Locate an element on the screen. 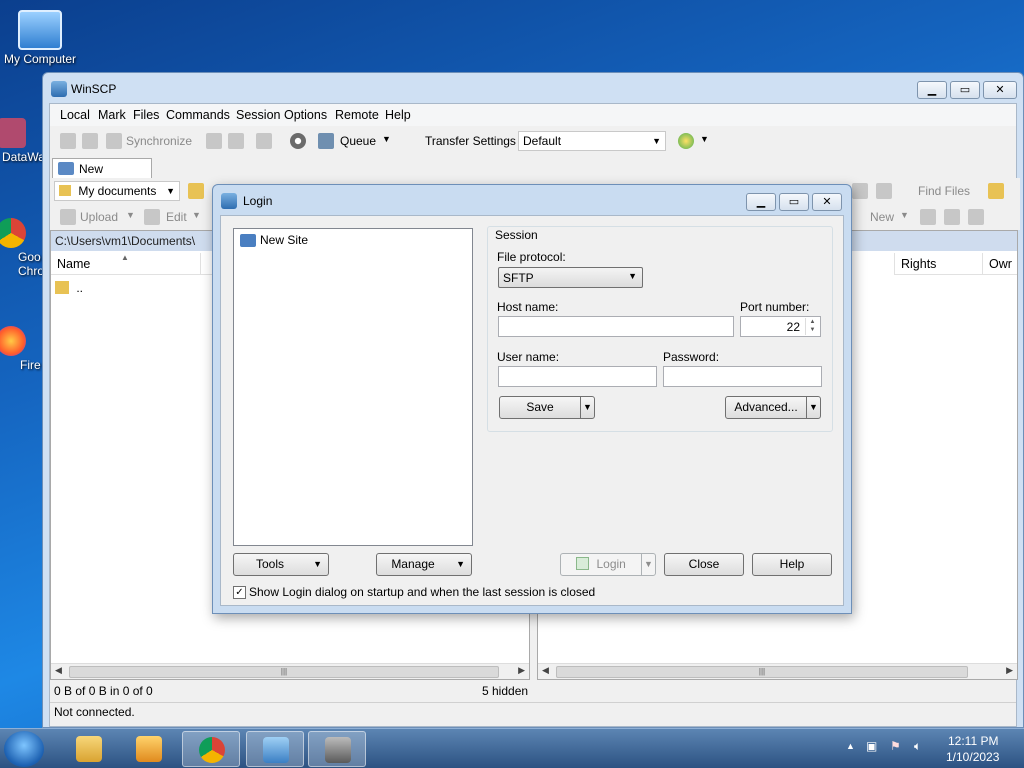 The width and height of the screenshot is (1024, 768). queue-icon is located at coordinates (326, 141).